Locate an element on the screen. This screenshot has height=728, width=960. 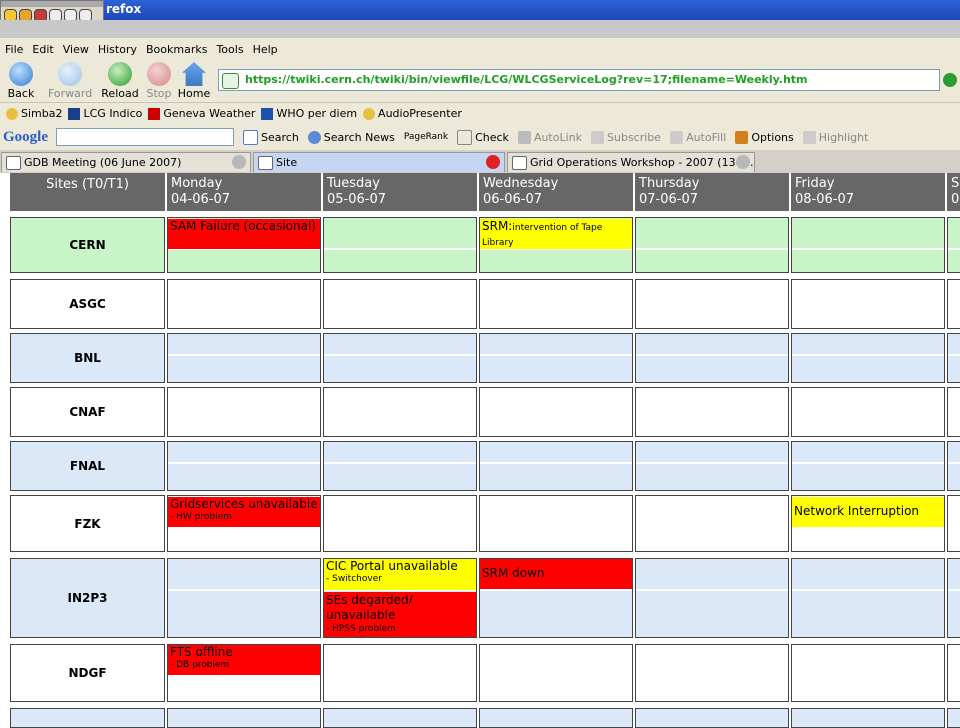
site-label: FNAL is located at coordinates (87, 466).